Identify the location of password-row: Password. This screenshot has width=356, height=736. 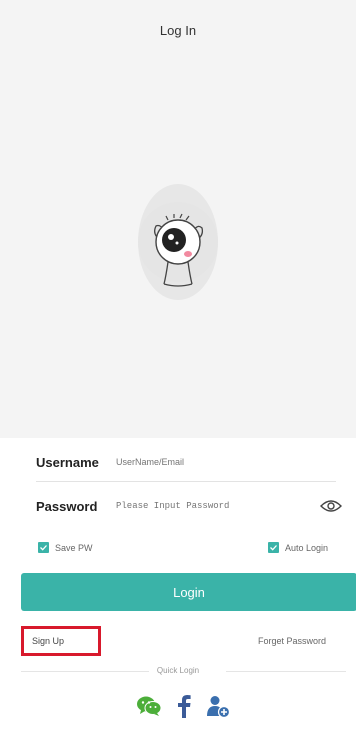
(178, 506).